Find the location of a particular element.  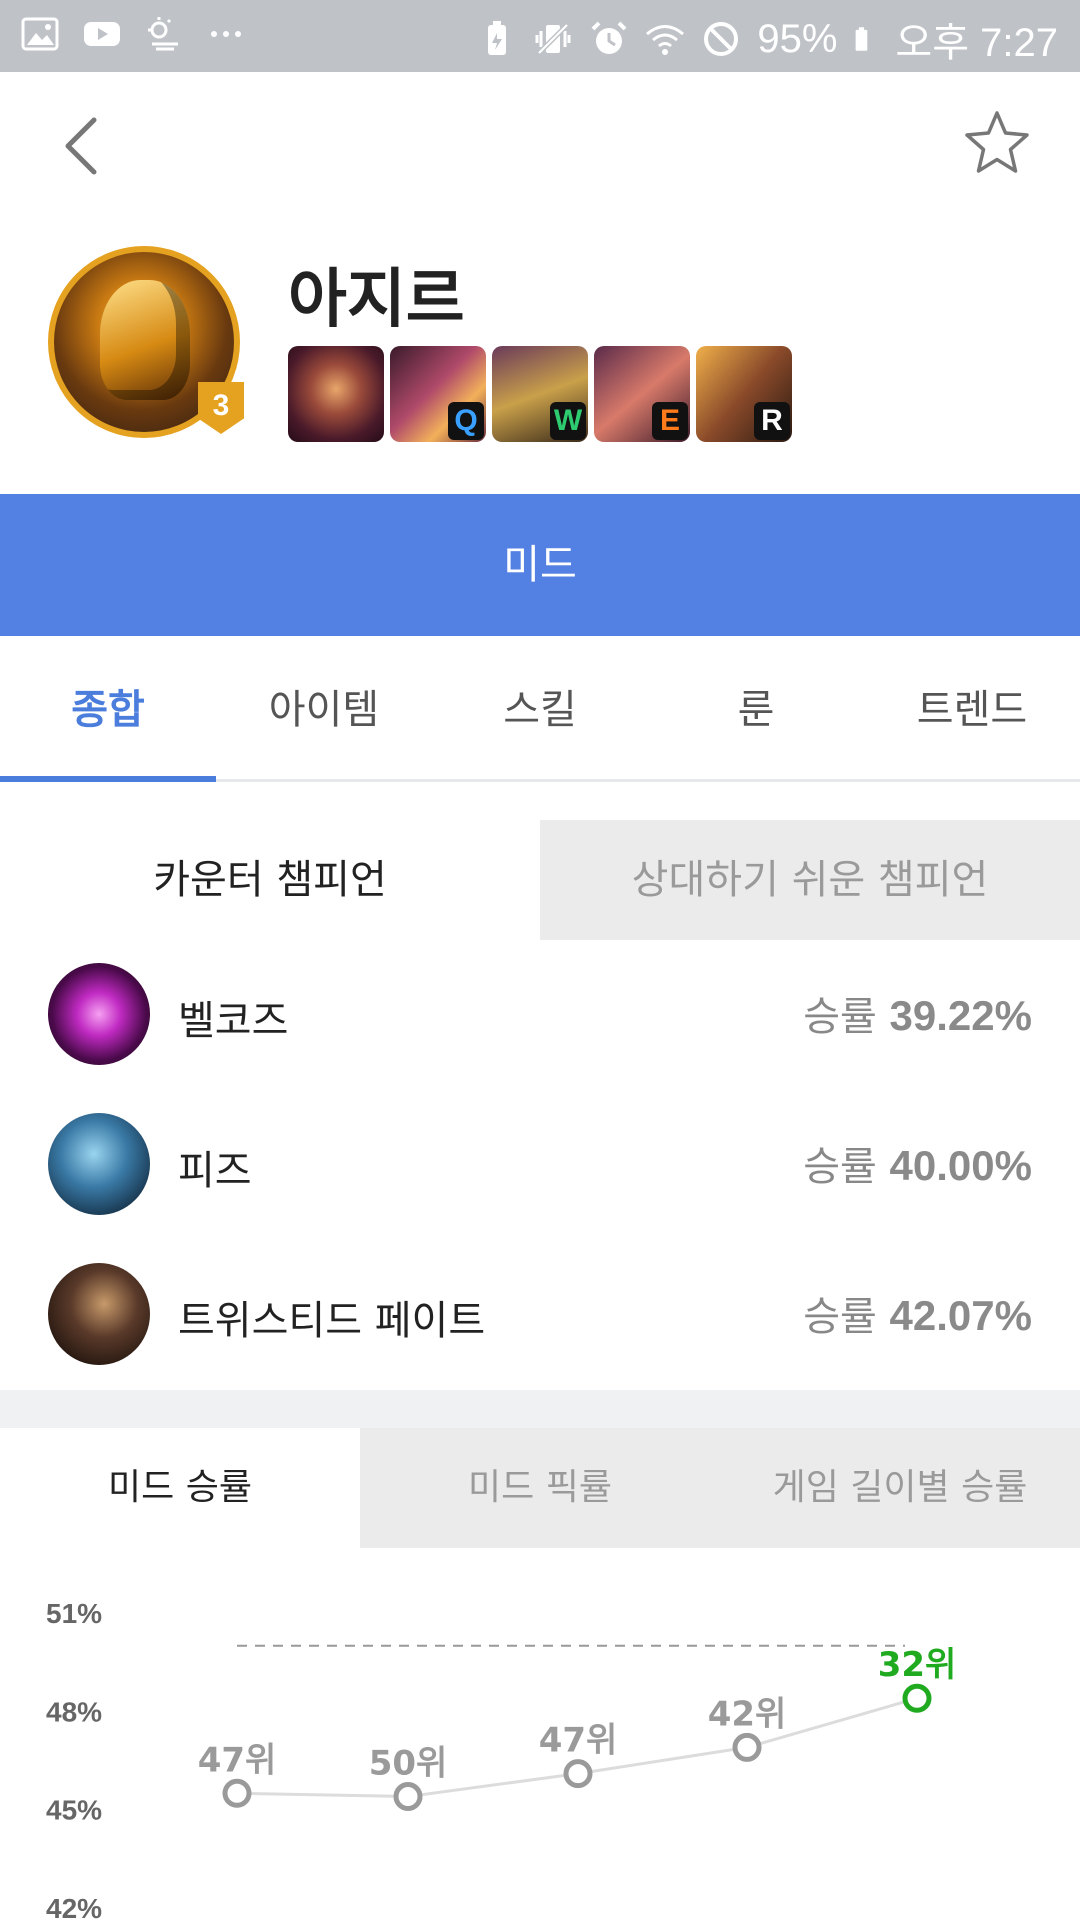

counter-name: 피즈 is located at coordinates (215, 1171).